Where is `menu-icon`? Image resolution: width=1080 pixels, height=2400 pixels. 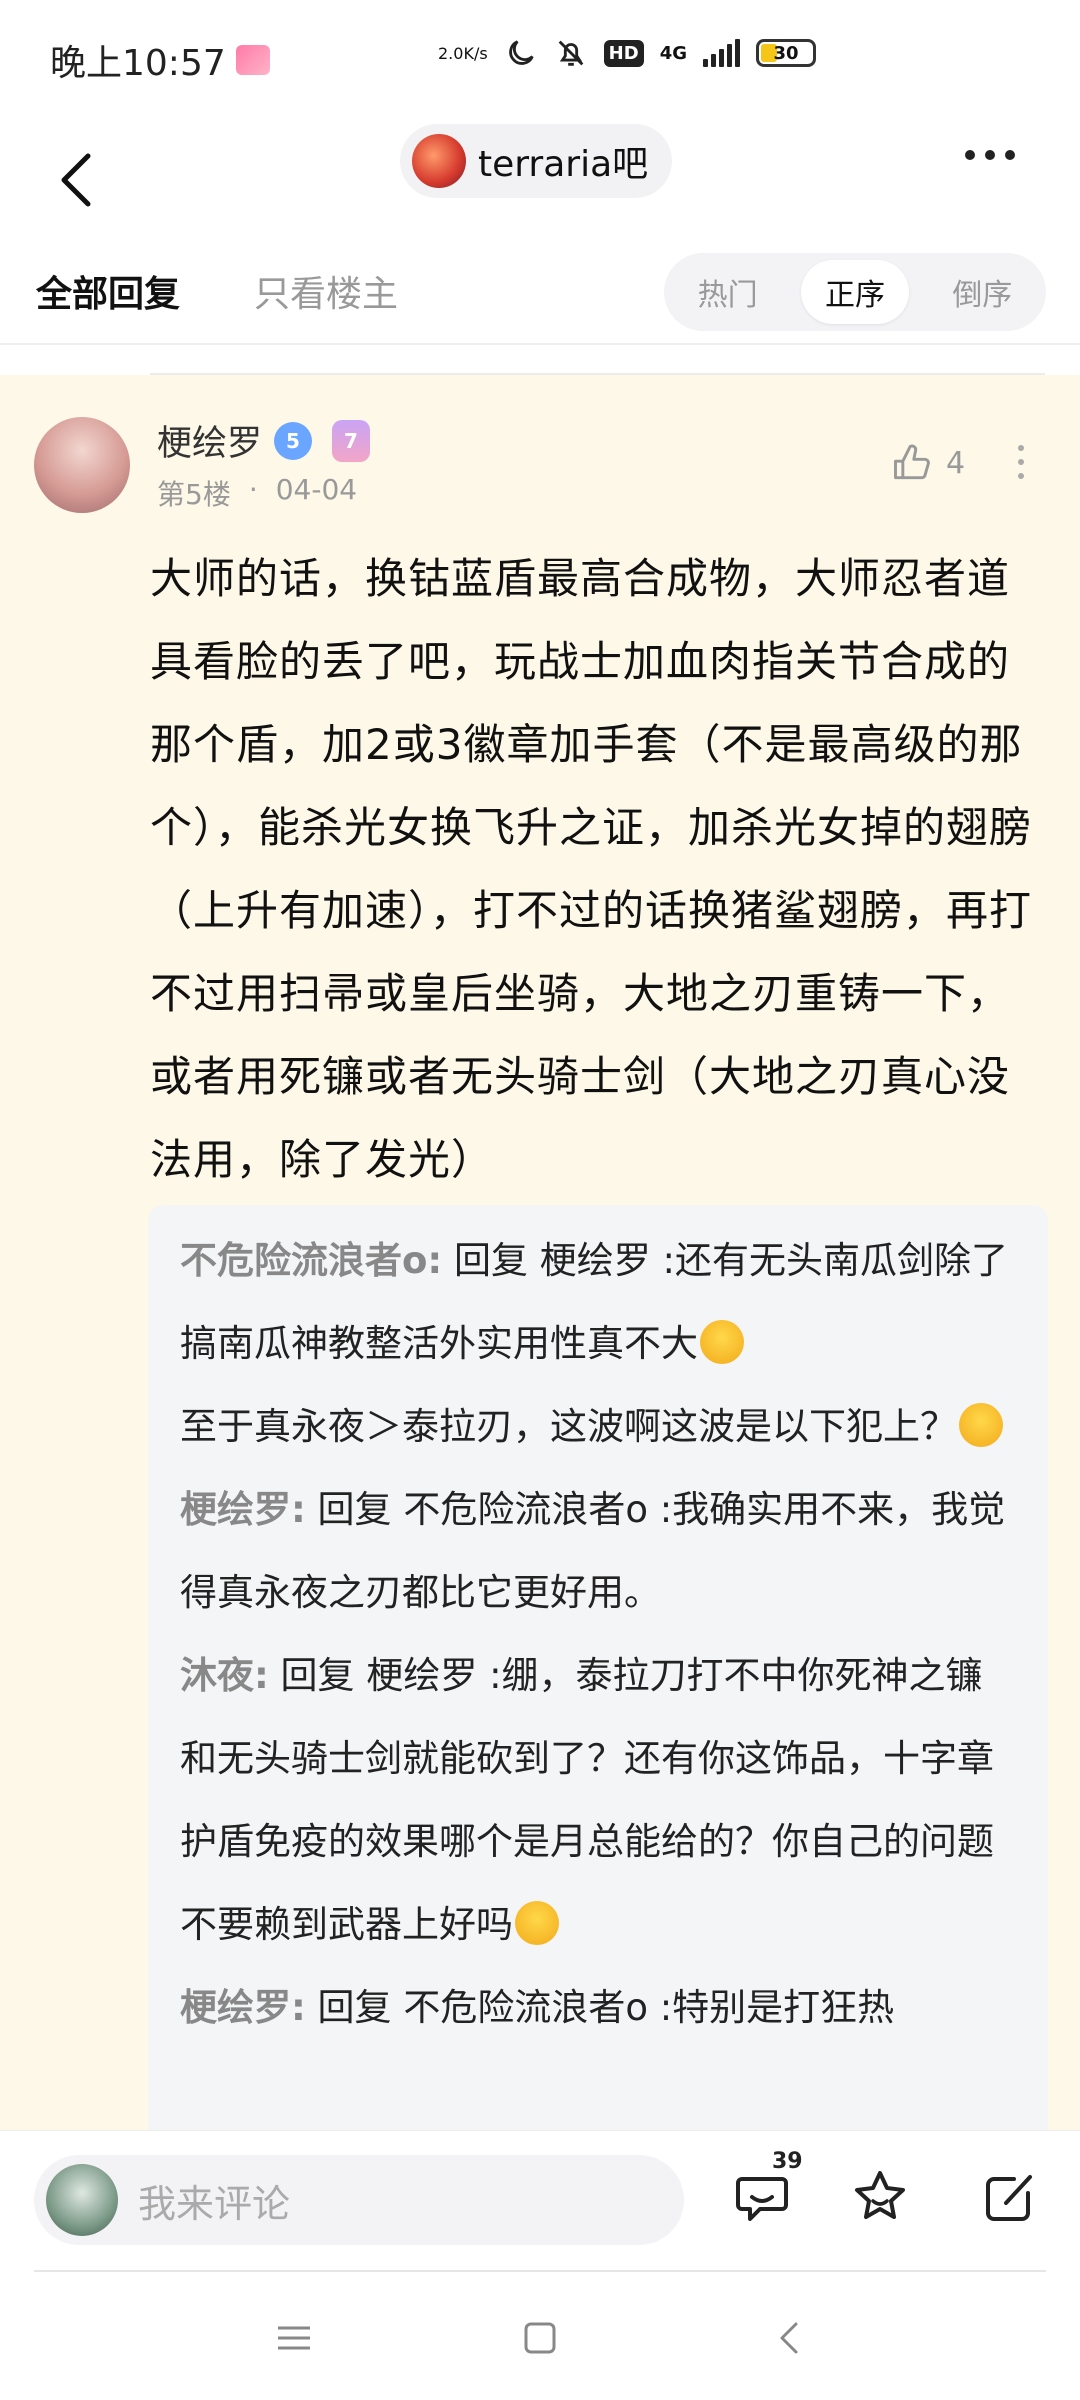
menu-icon is located at coordinates (294, 2338).